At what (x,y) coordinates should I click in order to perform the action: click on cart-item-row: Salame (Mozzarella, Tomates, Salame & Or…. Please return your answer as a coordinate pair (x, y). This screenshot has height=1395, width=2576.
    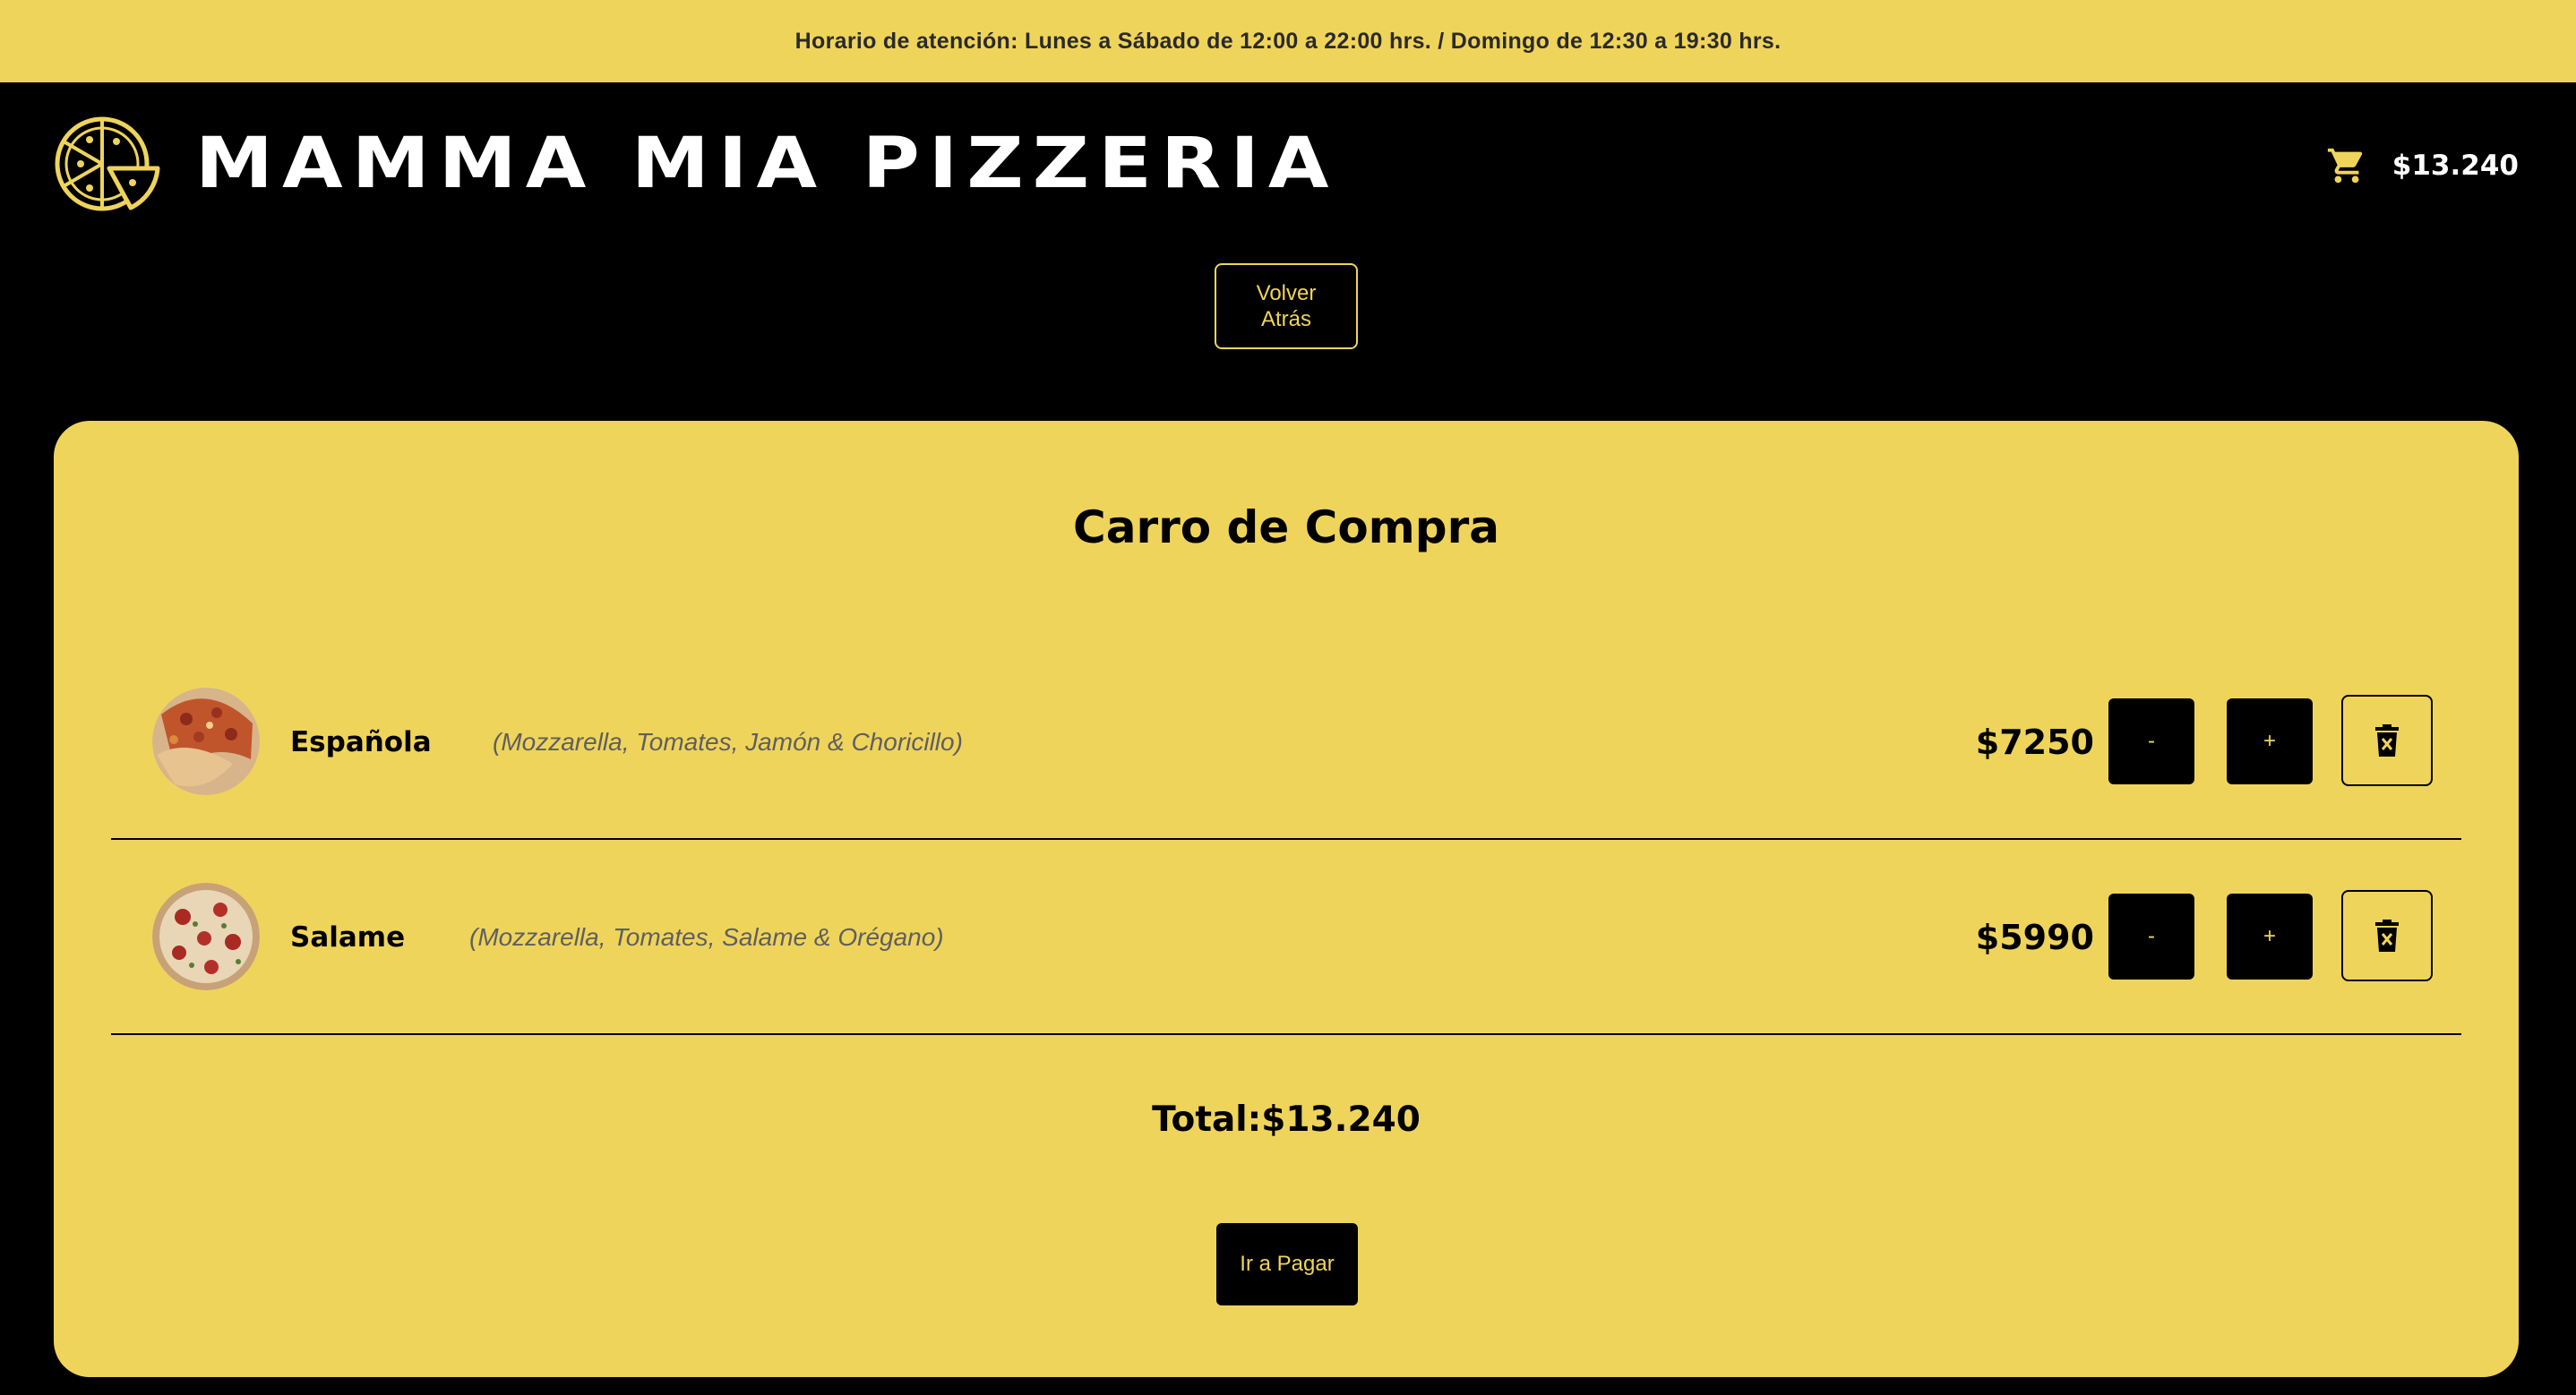
    Looking at the image, I should click on (1286, 937).